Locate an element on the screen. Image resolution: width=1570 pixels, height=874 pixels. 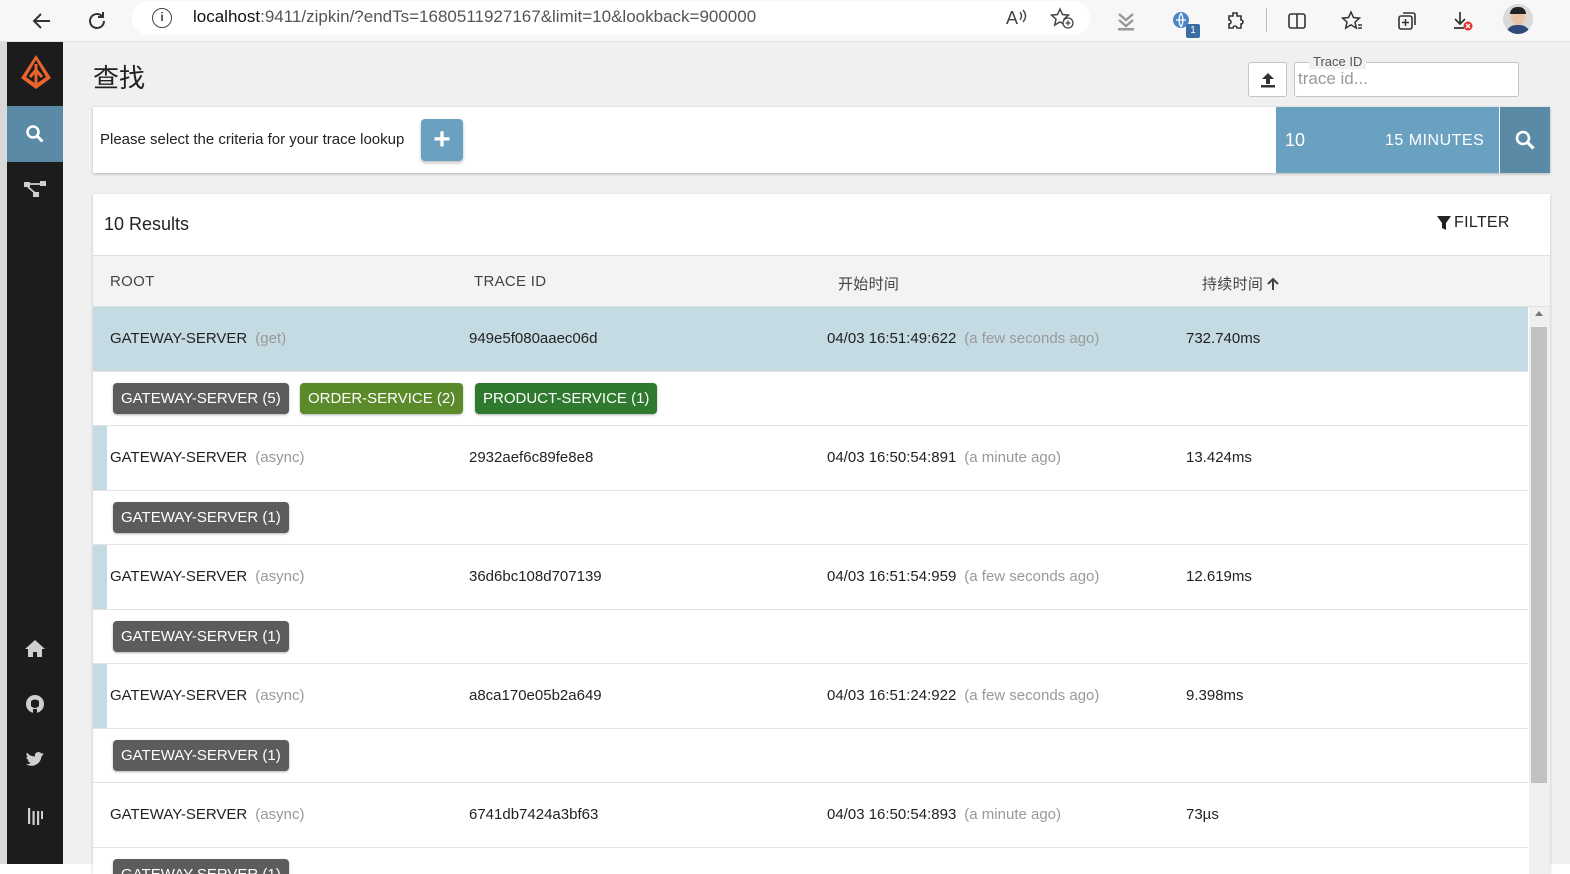
start-time: 04/03 16:51:49:622 (a few seconds ago) is located at coordinates (963, 338).